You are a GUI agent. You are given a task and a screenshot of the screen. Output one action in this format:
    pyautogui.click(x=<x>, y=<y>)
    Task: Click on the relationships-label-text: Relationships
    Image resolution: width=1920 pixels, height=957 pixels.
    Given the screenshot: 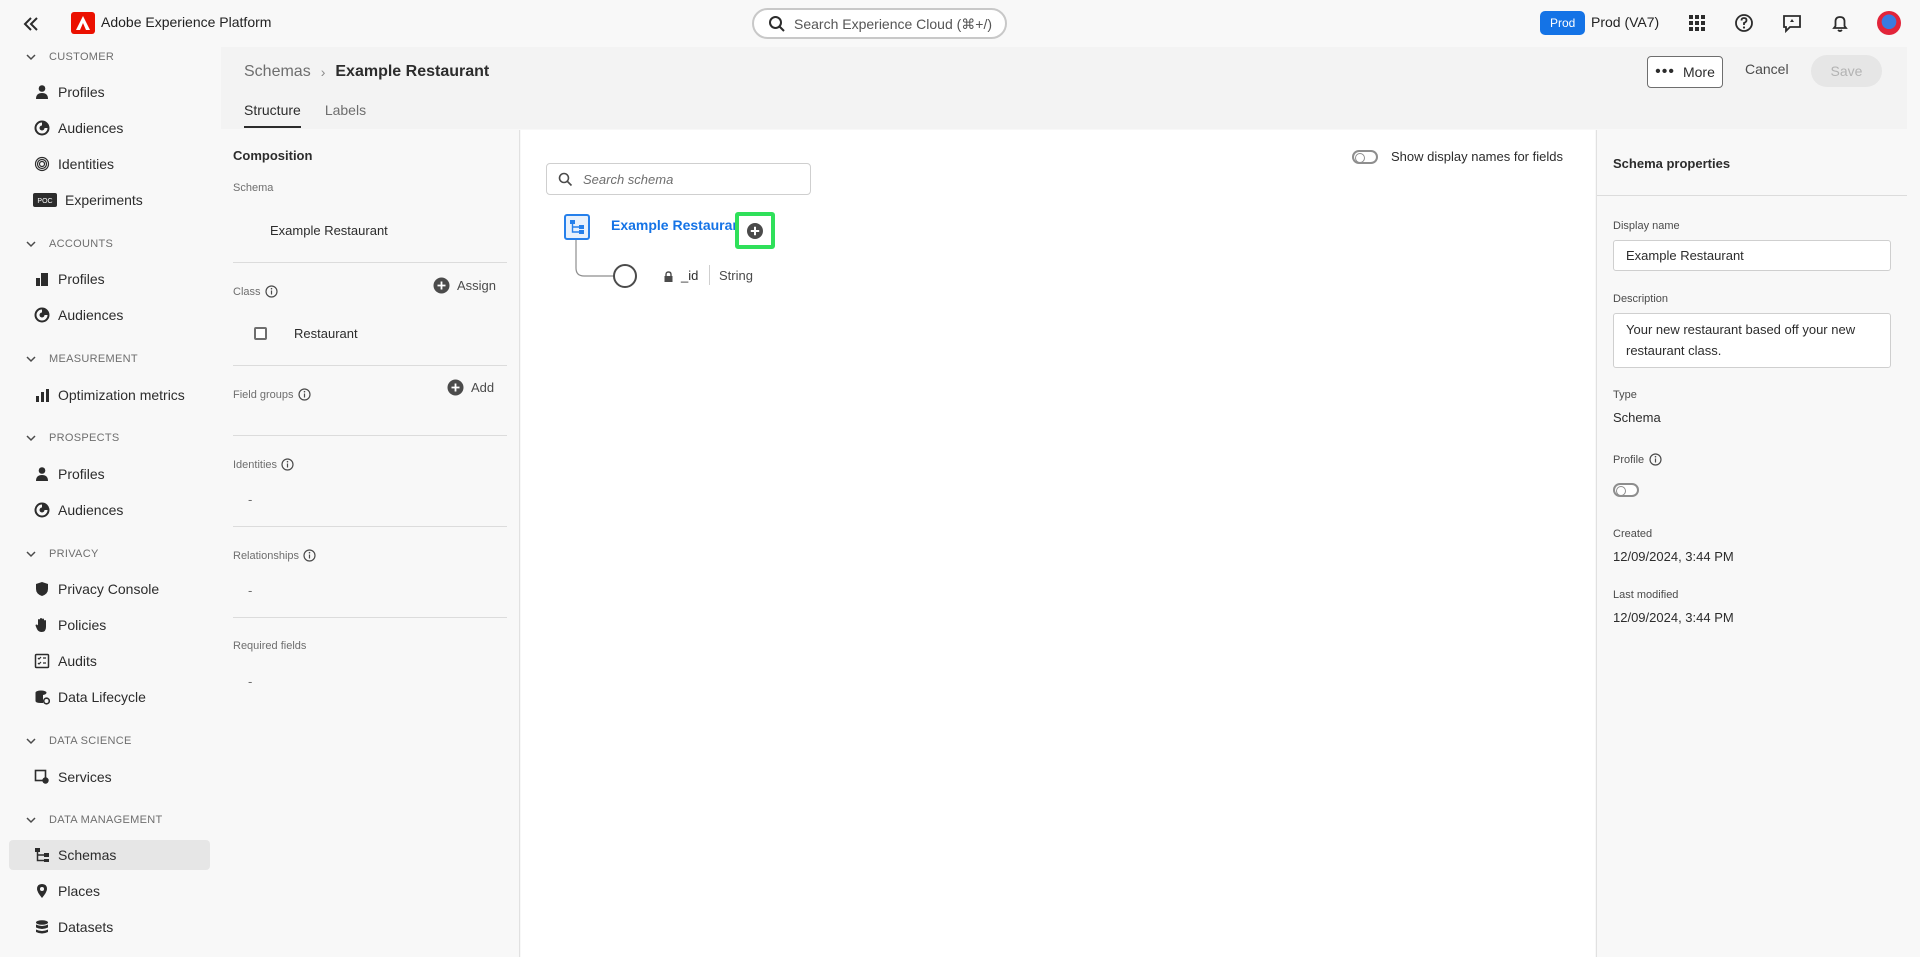 What is the action you would take?
    pyautogui.click(x=266, y=555)
    